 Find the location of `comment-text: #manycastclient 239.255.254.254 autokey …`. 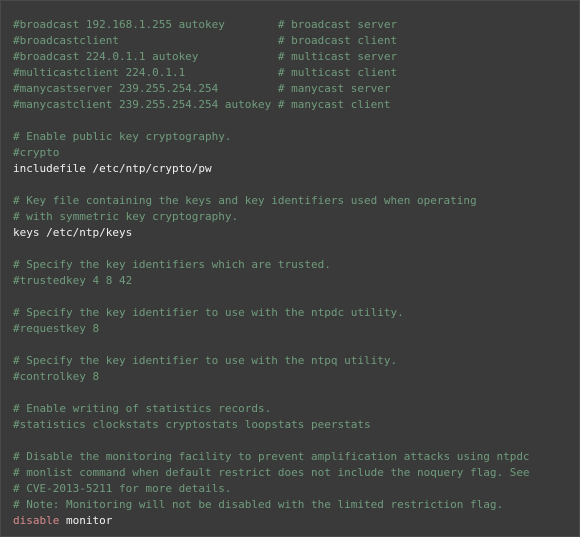

comment-text: #manycastclient 239.255.254.254 autokey … is located at coordinates (202, 104).